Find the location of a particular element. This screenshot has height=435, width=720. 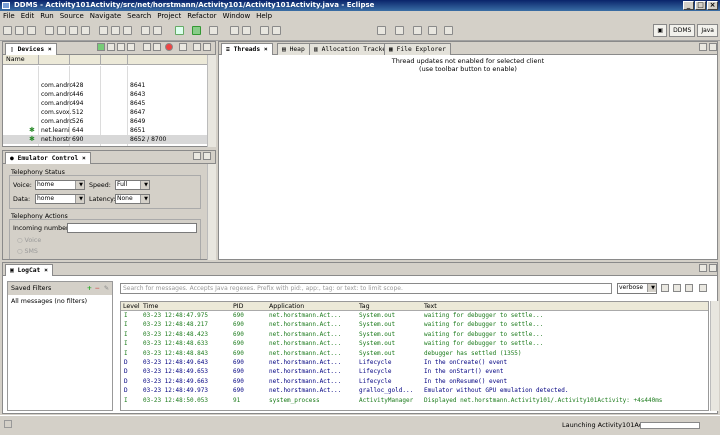

dump-hprof-icon is located at coordinates (121, 47).